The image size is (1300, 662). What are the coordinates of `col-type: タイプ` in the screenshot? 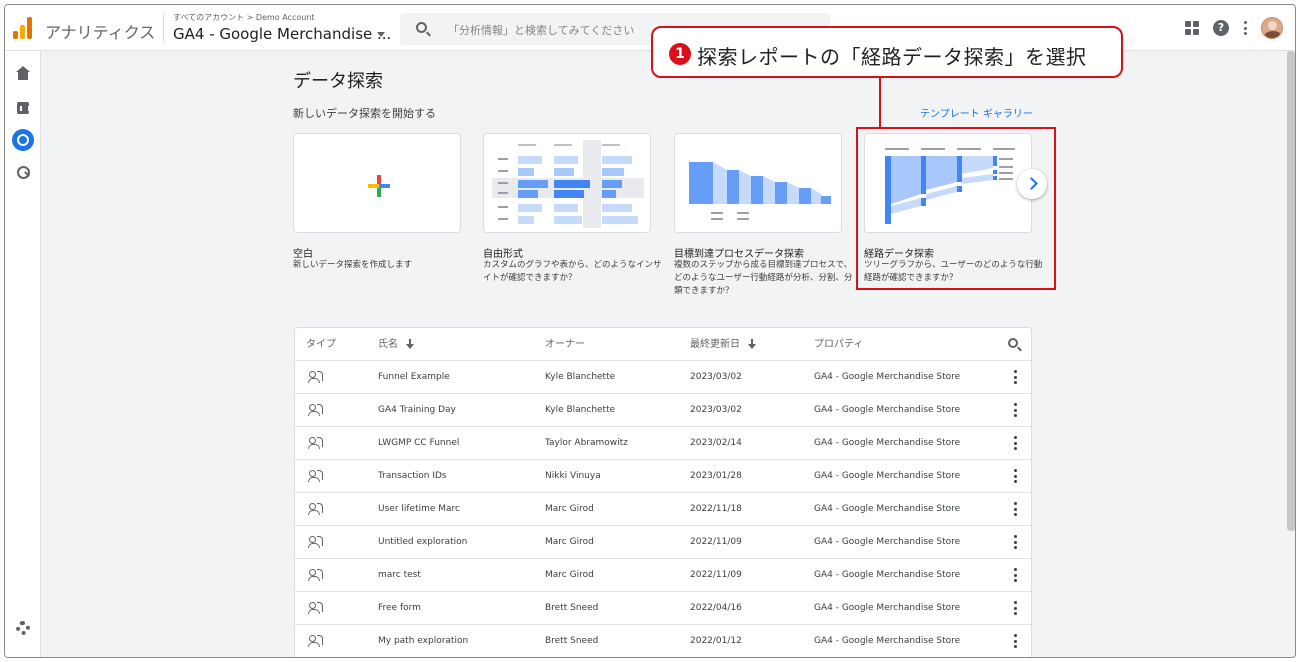 It's located at (321, 344).